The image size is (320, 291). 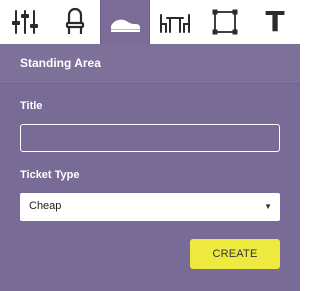 I want to click on ticket-type-select: Cheap ▼, so click(x=150, y=207).